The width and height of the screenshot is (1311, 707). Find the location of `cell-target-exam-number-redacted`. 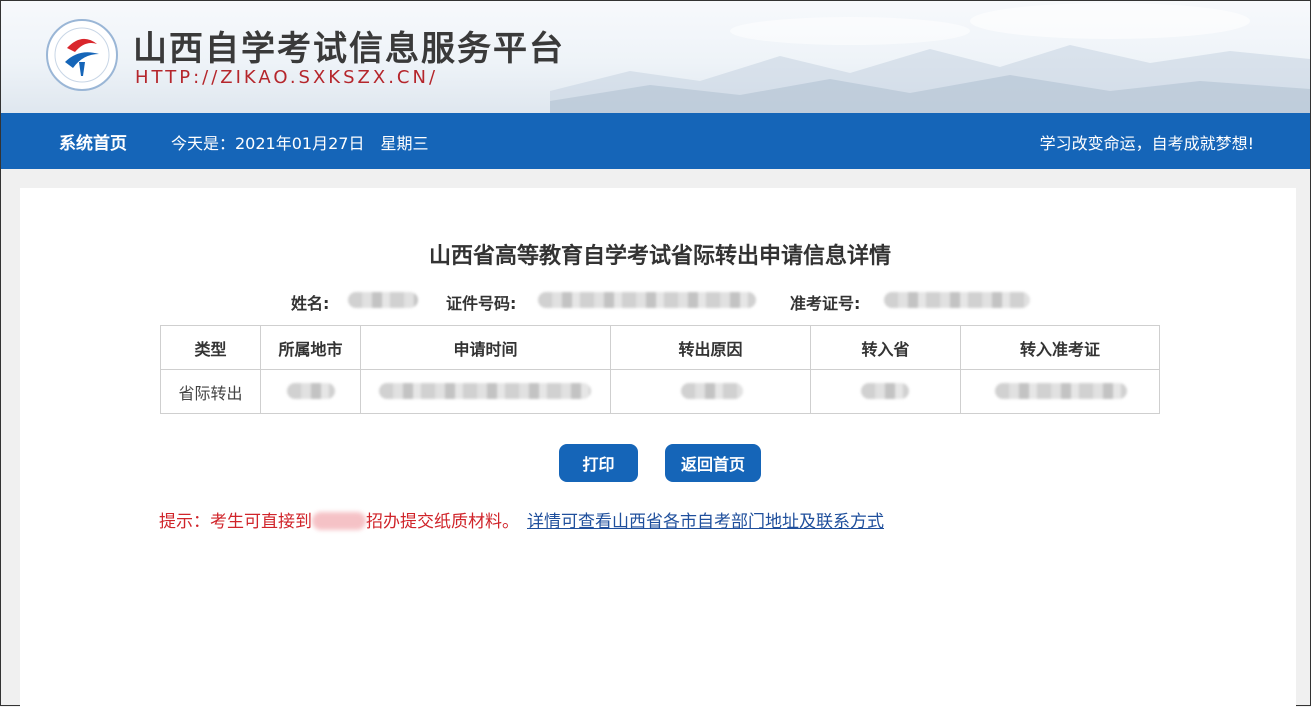

cell-target-exam-number-redacted is located at coordinates (1060, 391).